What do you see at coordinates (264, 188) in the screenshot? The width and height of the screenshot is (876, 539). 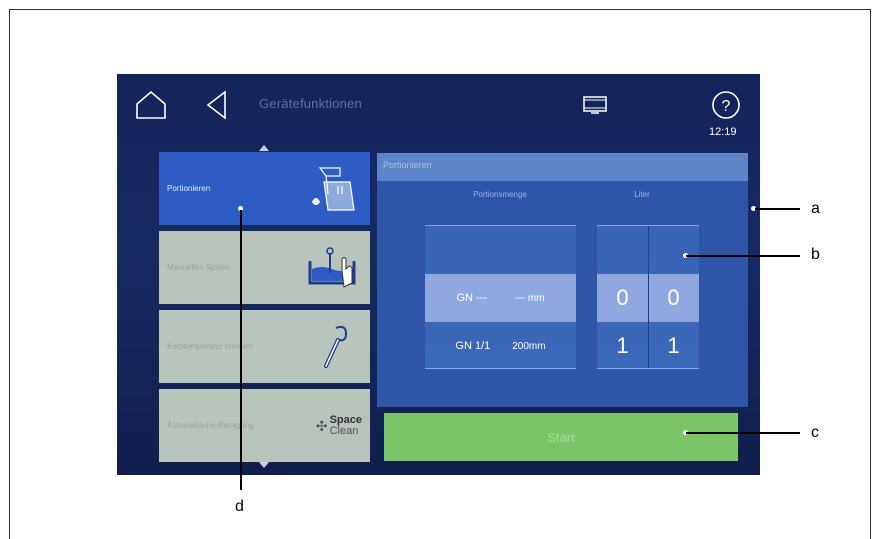 I see `sidebar-item-portionieren: Portionieren` at bounding box center [264, 188].